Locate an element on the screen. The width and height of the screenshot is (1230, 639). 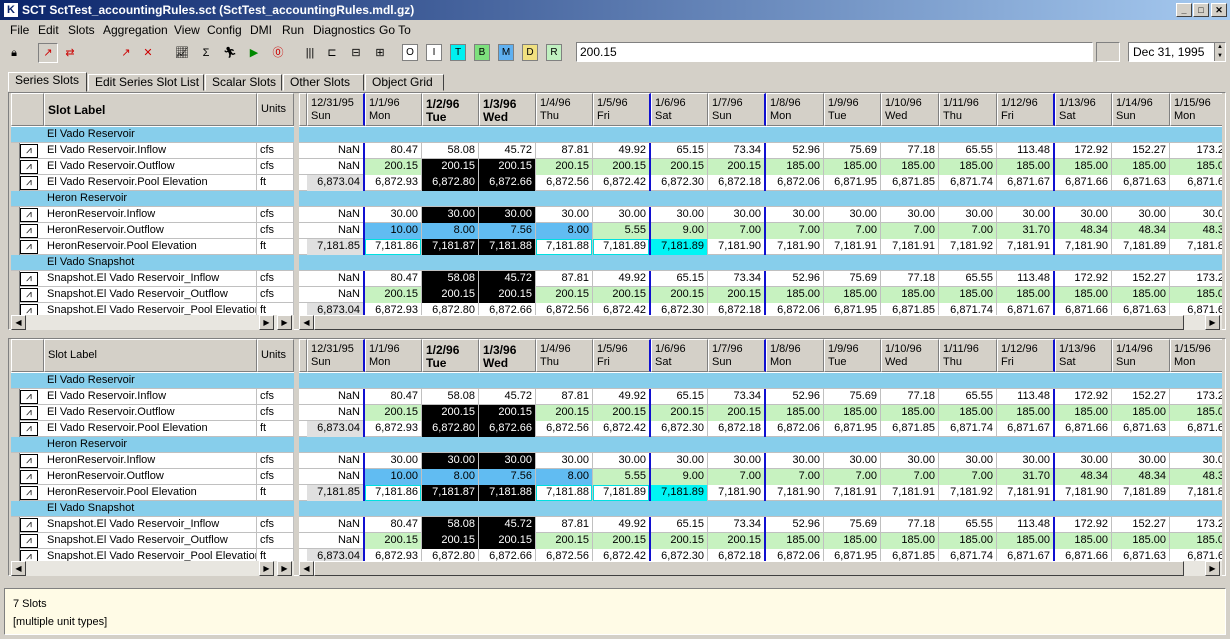
value-cell: 7,181.92 is located at coordinates (968, 493).